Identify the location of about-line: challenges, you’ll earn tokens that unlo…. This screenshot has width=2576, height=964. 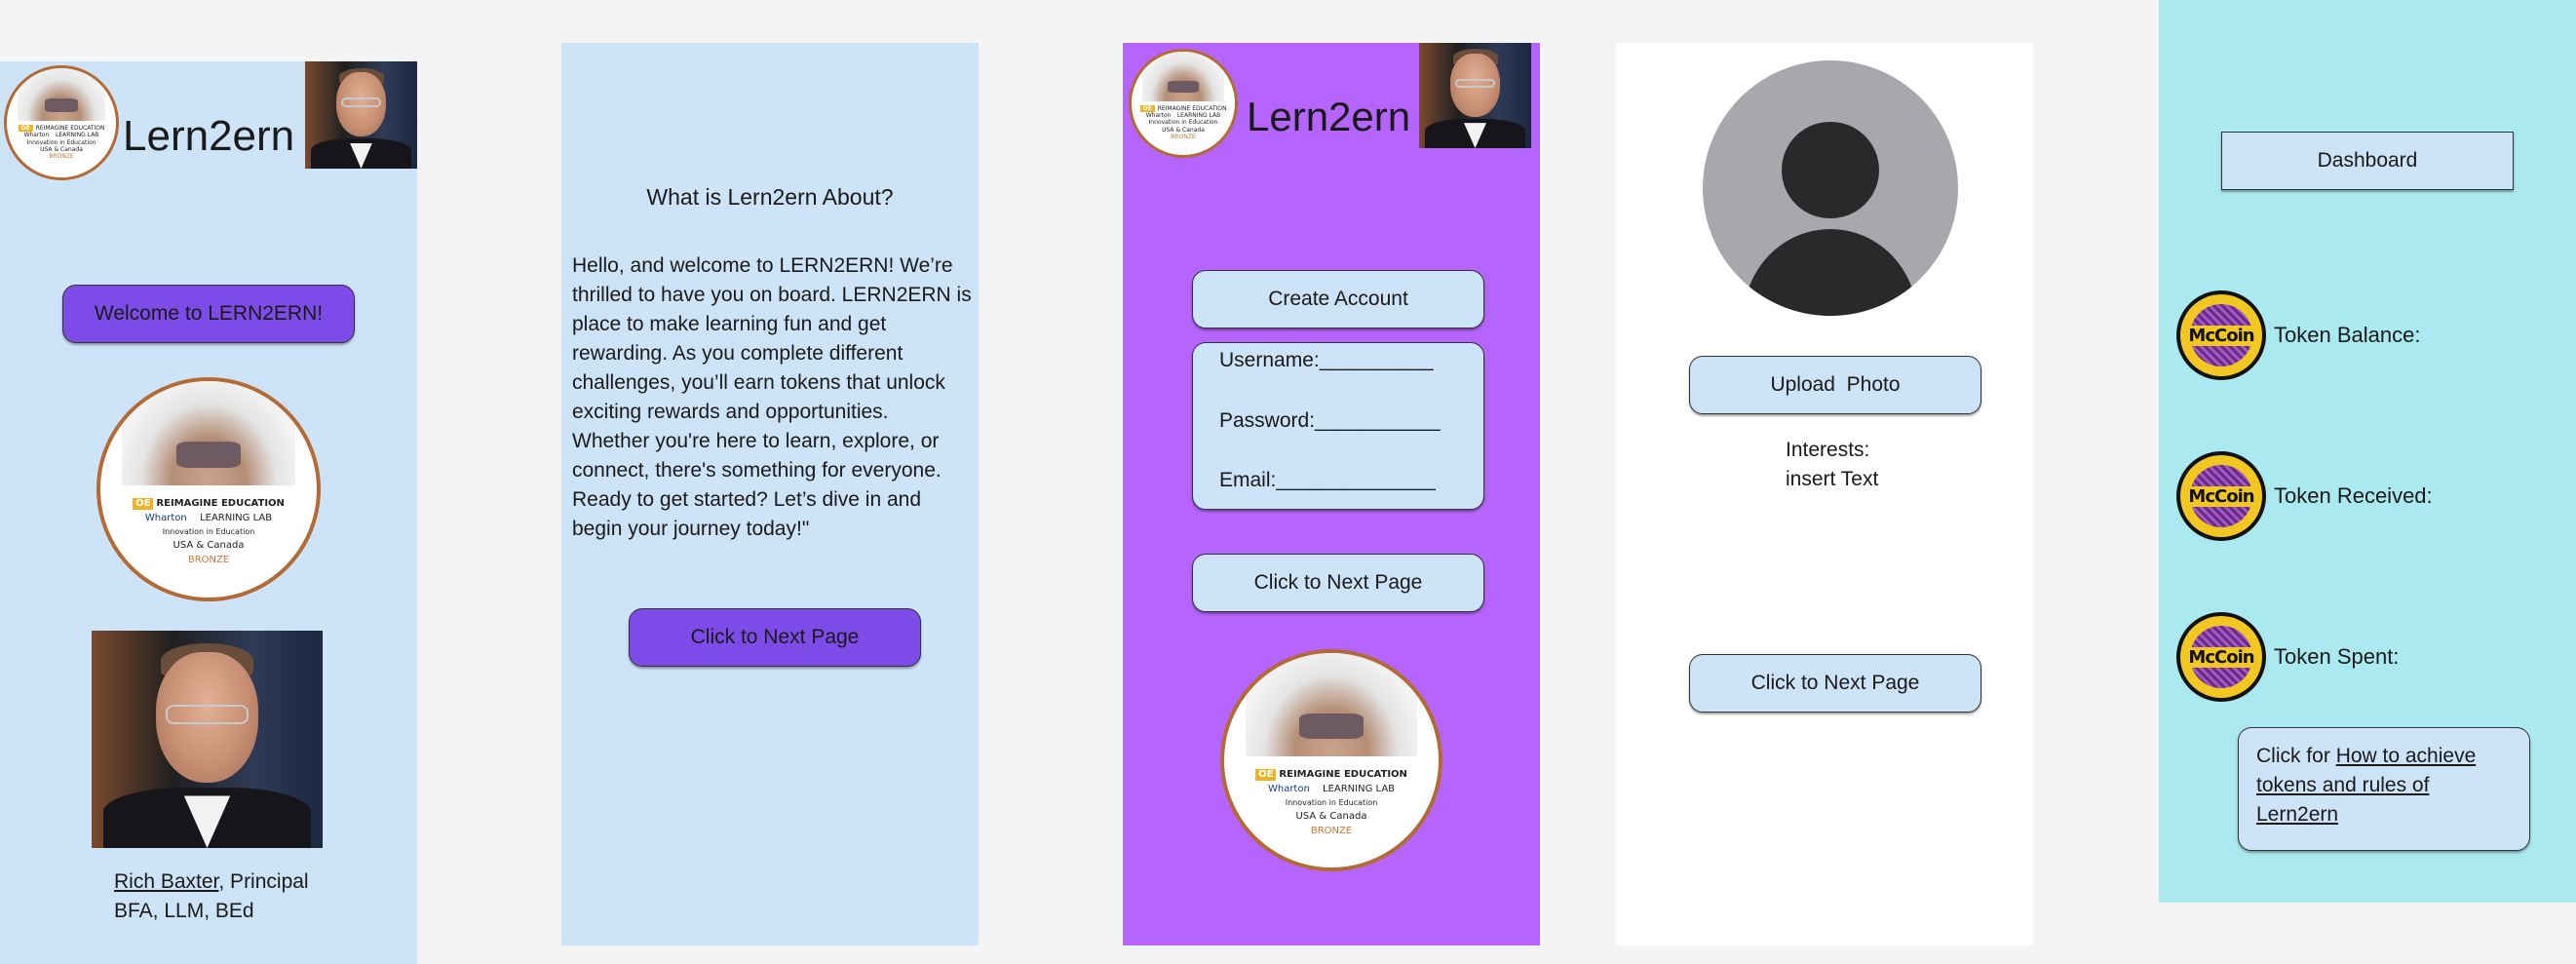
(758, 382).